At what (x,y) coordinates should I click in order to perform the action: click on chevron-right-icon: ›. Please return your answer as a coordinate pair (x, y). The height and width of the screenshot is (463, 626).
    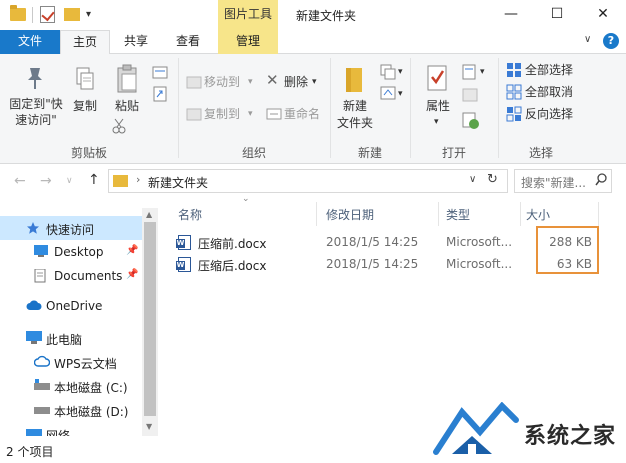
    Looking at the image, I should click on (138, 179).